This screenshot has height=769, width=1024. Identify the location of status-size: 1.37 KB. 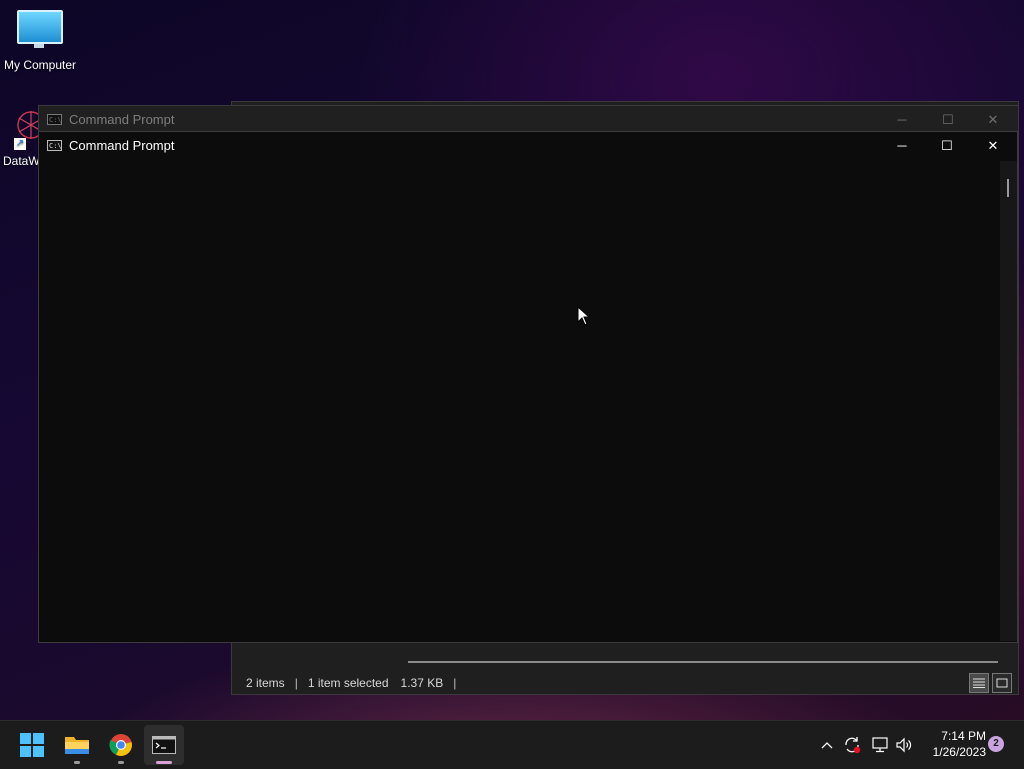
(422, 683).